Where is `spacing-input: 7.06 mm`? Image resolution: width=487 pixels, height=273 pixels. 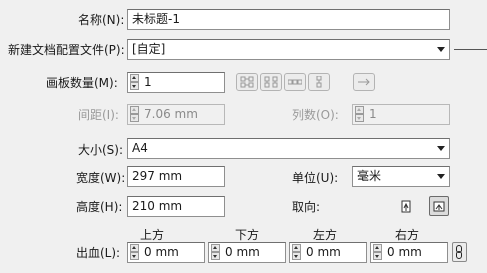 spacing-input: 7.06 mm is located at coordinates (176, 114).